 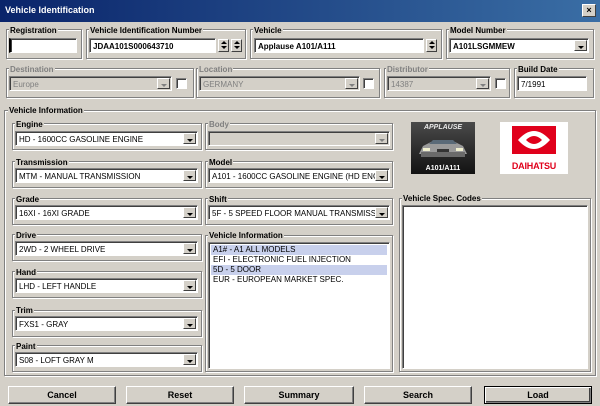 I want to click on destination-label: Destination, so click(x=32, y=69).